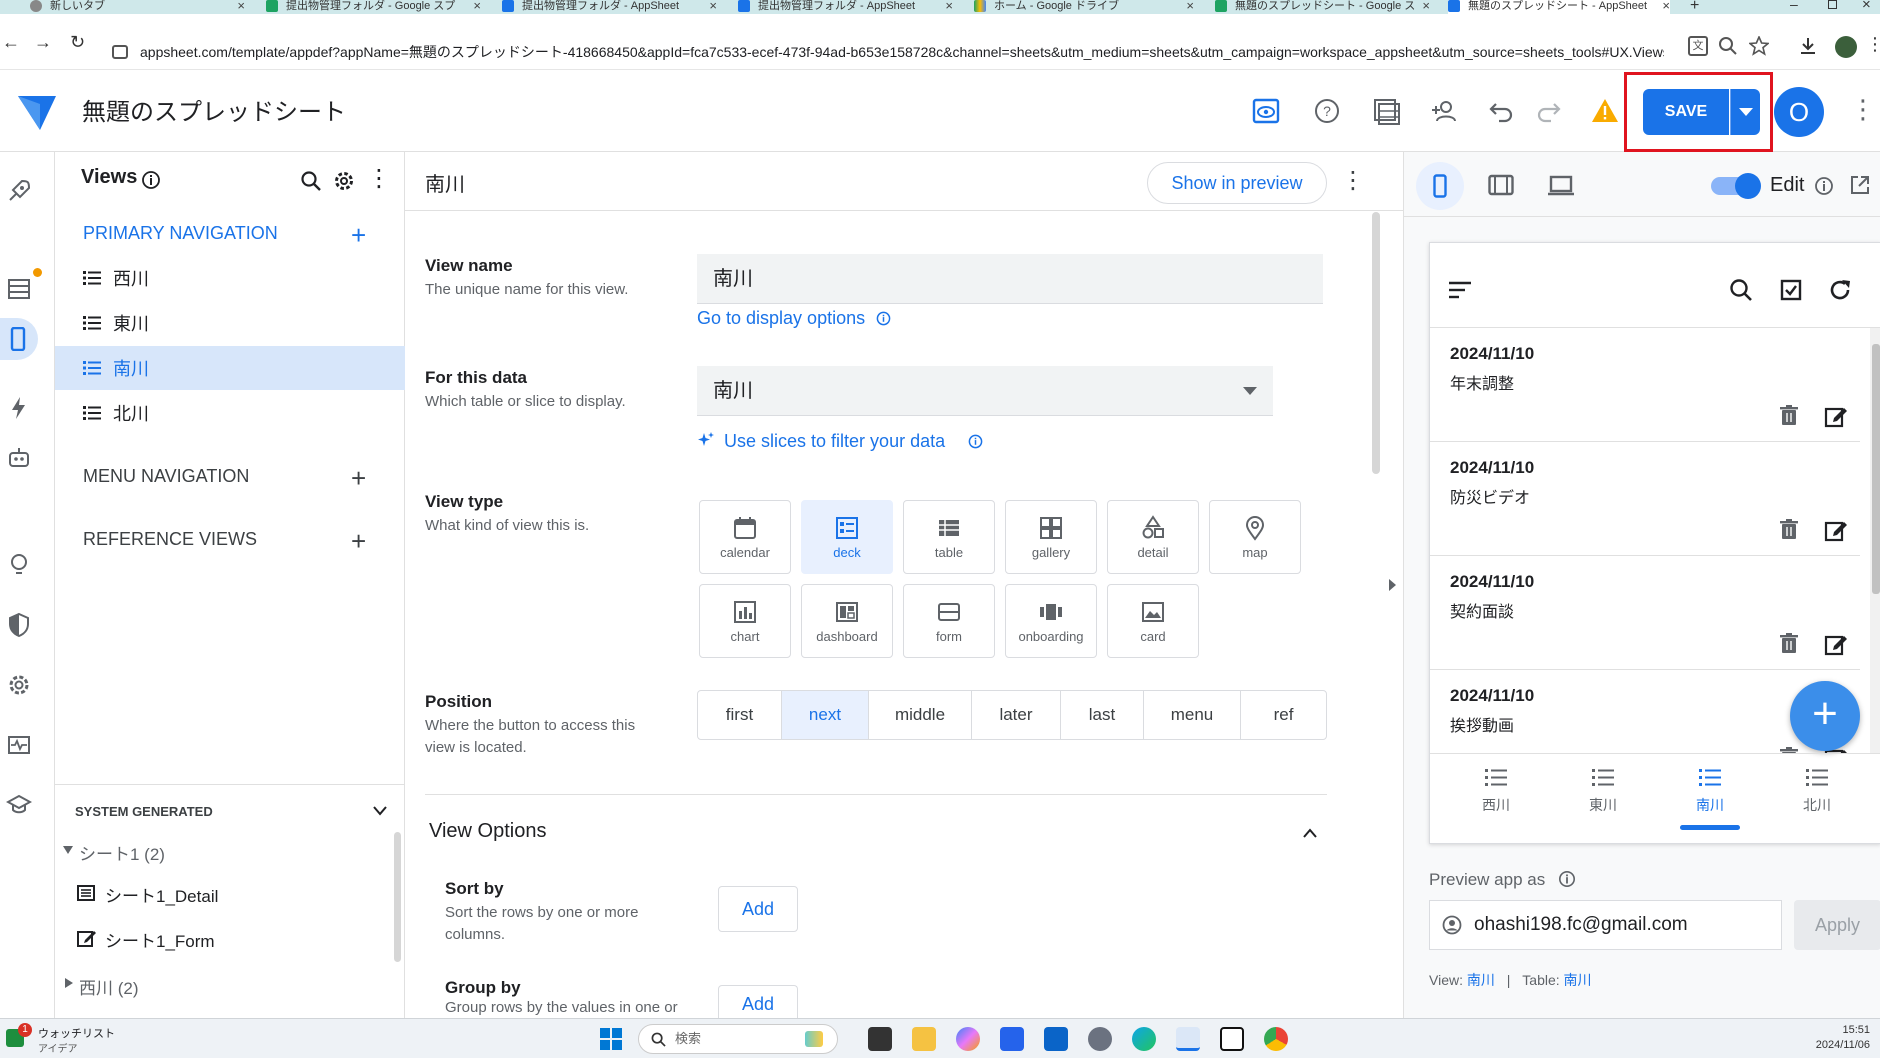 The width and height of the screenshot is (1880, 1058). Describe the element at coordinates (1550, 111) in the screenshot. I see `redo-icon` at that location.